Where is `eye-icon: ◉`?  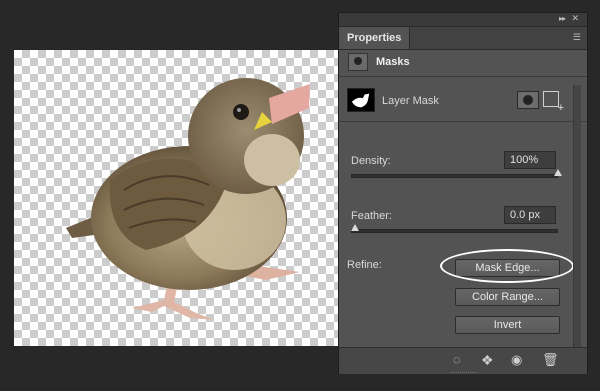
eye-icon: ◉ is located at coordinates (516, 360).